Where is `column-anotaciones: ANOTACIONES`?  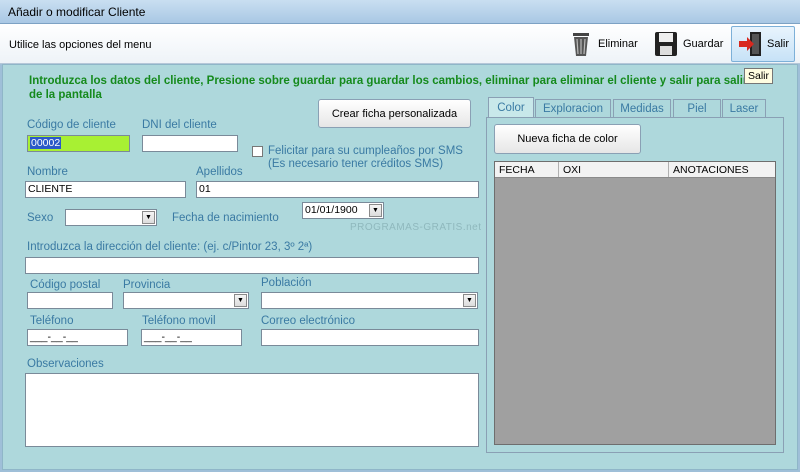
column-anotaciones: ANOTACIONES is located at coordinates (722, 169).